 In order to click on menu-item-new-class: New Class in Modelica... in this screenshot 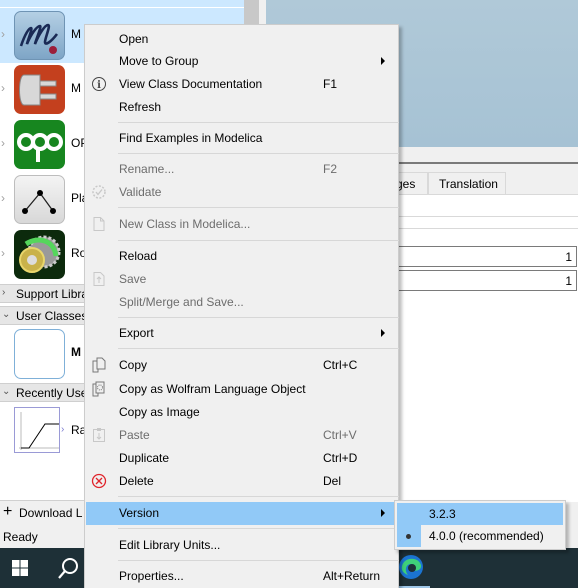, I will do `click(241, 224)`.